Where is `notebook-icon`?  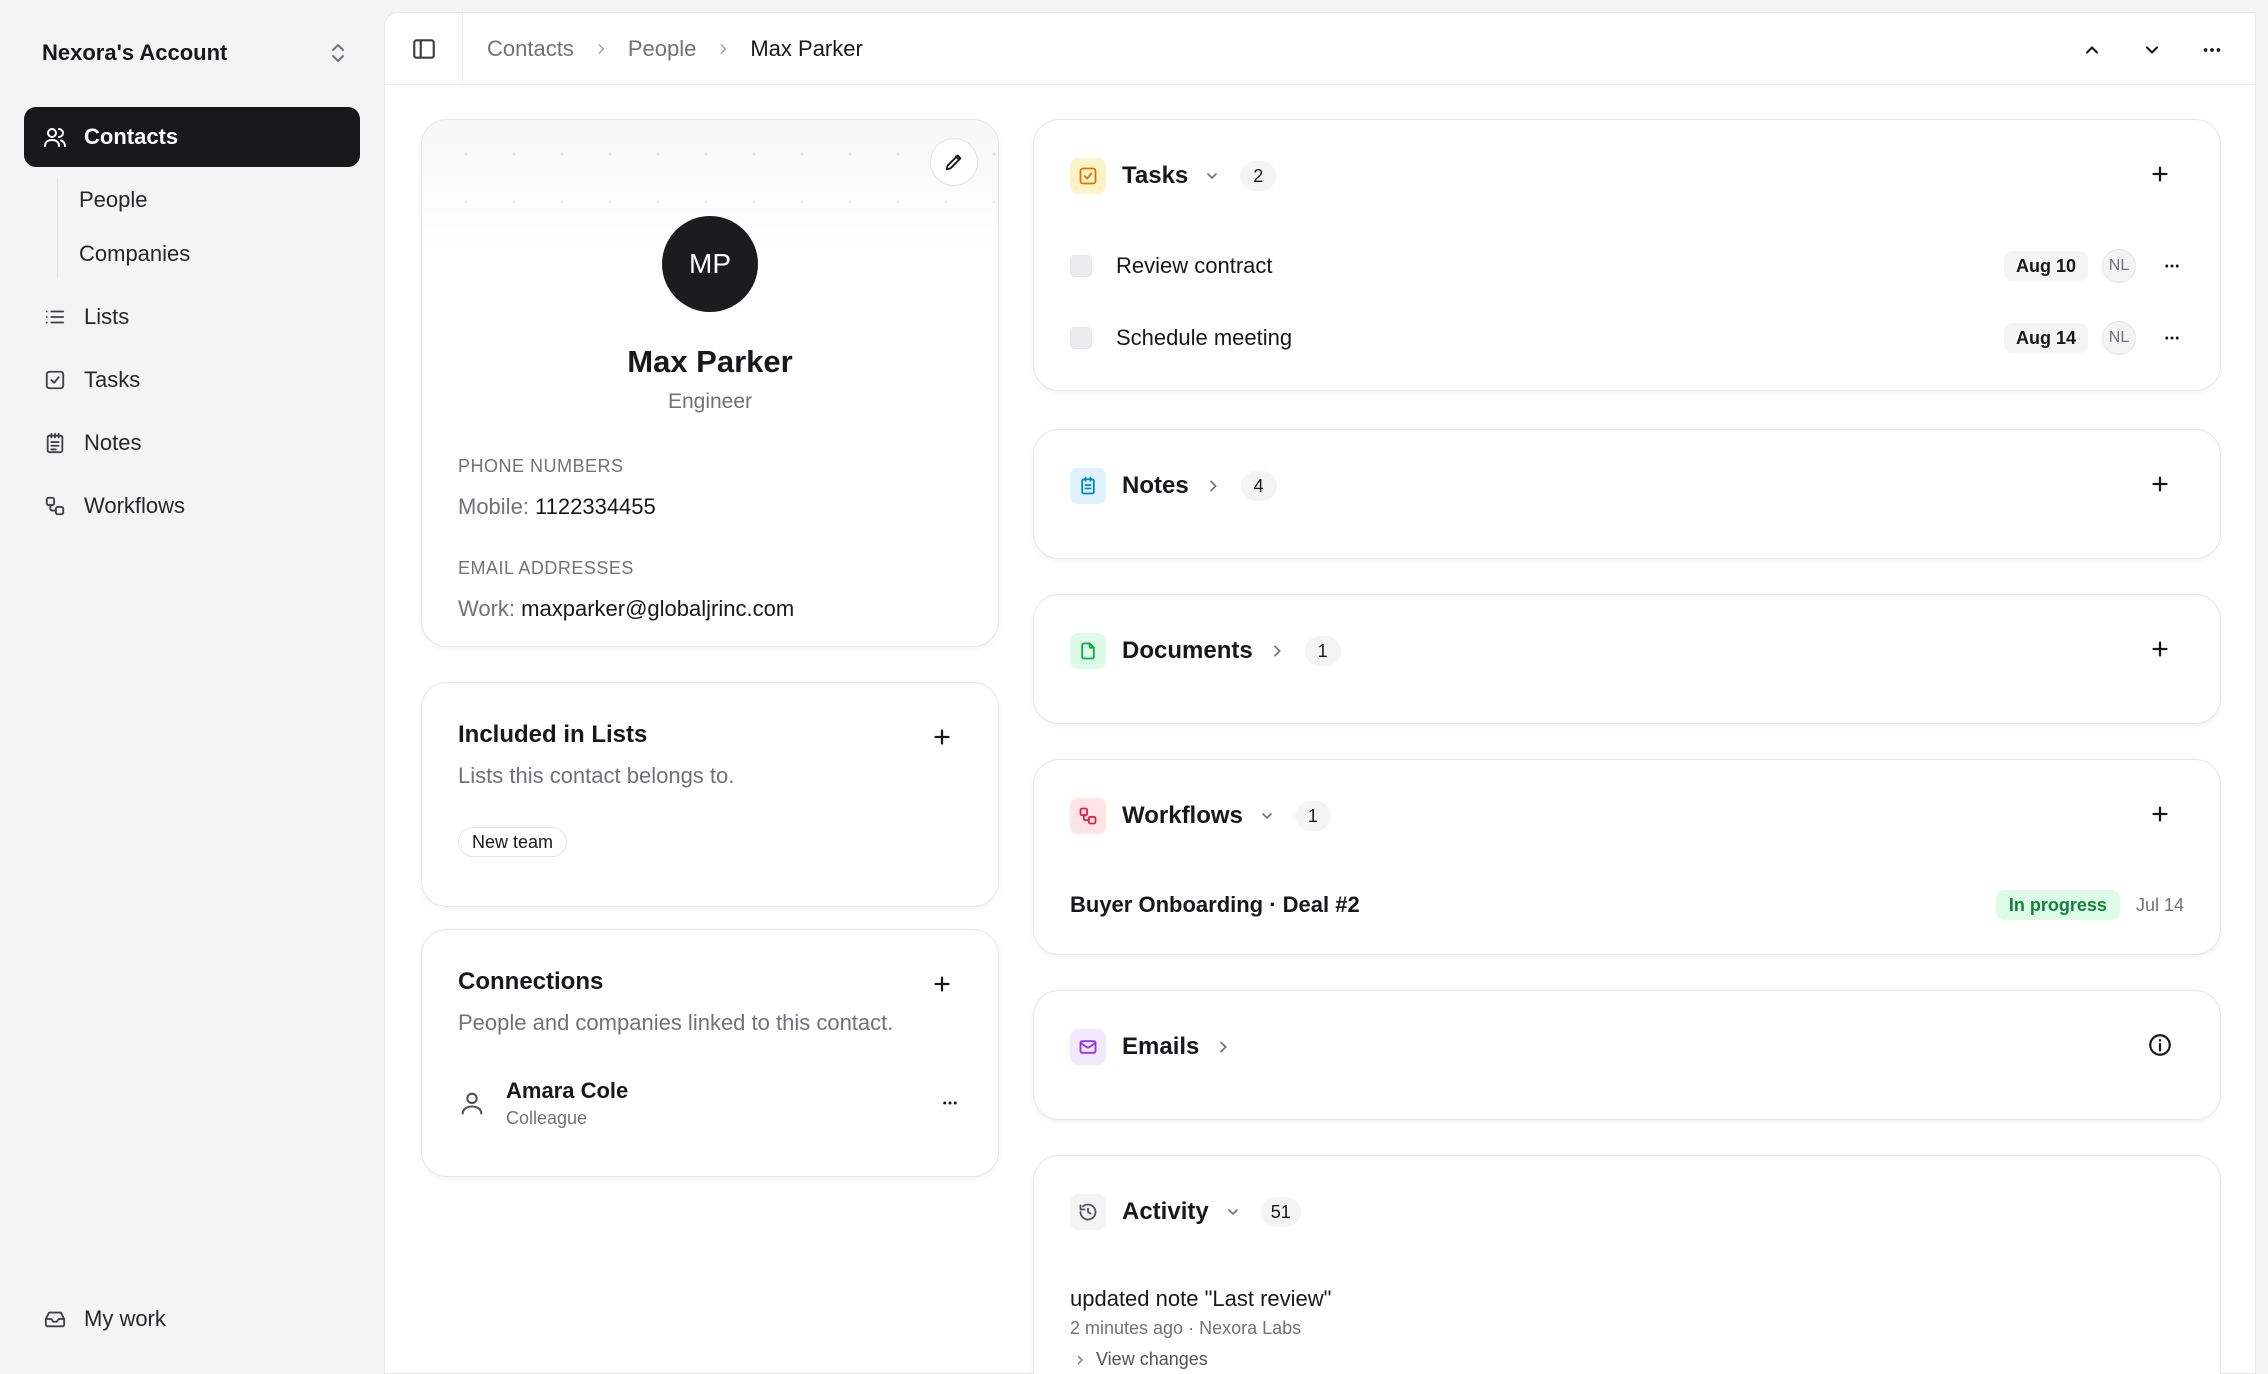 notebook-icon is located at coordinates (55, 443).